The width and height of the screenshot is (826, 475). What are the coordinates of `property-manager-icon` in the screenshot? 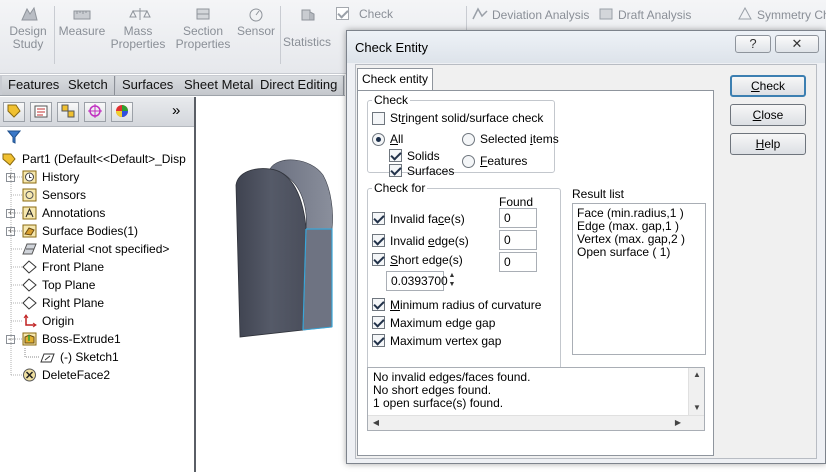 It's located at (41, 111).